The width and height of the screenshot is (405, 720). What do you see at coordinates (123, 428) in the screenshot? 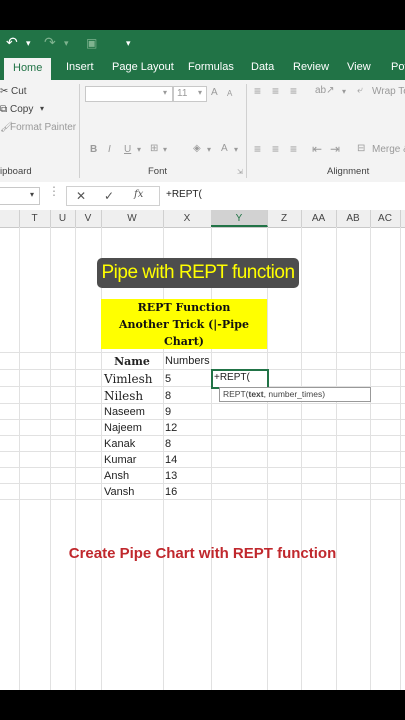
I see `name-cell: Najeem` at bounding box center [123, 428].